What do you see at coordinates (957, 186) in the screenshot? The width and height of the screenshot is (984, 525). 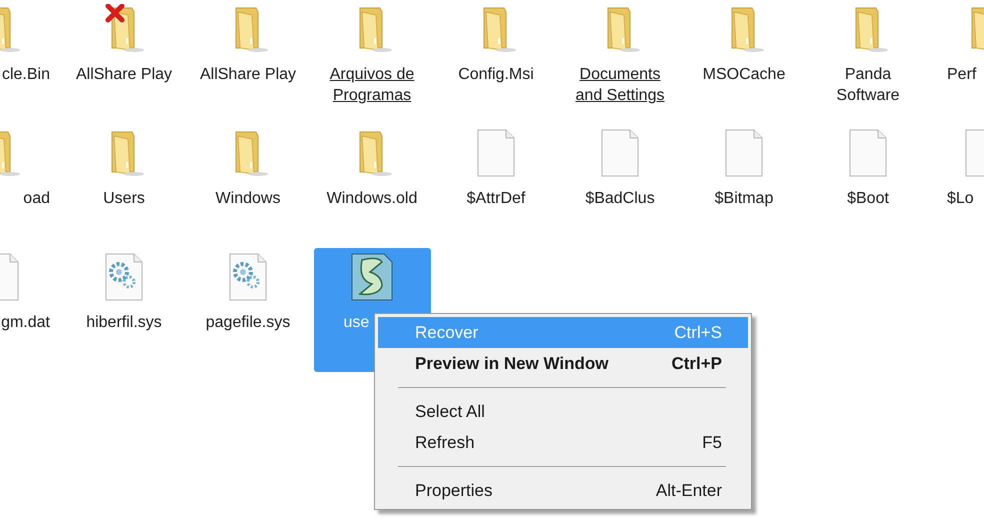 I see `file-item: $Lo` at bounding box center [957, 186].